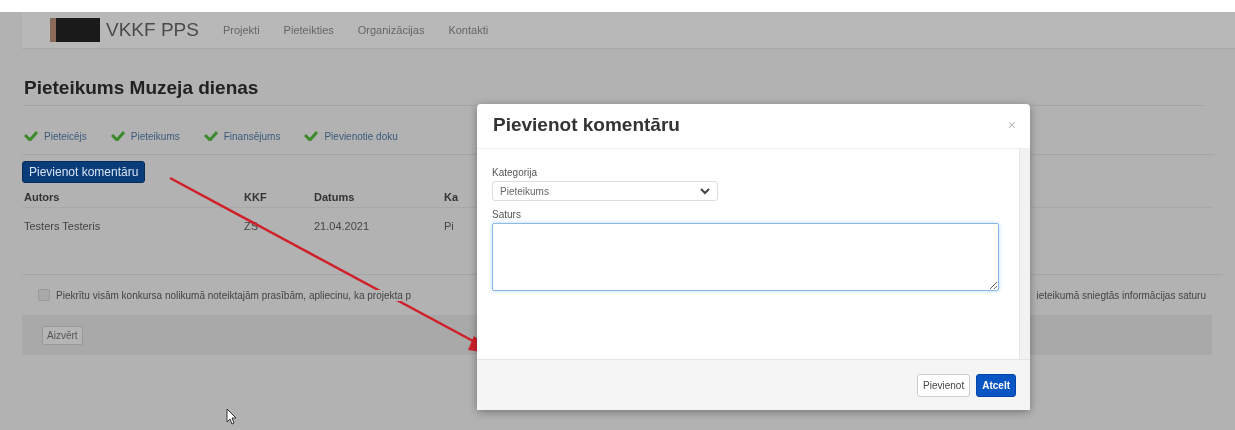  I want to click on step-link: Pieteicējs, so click(65, 136).